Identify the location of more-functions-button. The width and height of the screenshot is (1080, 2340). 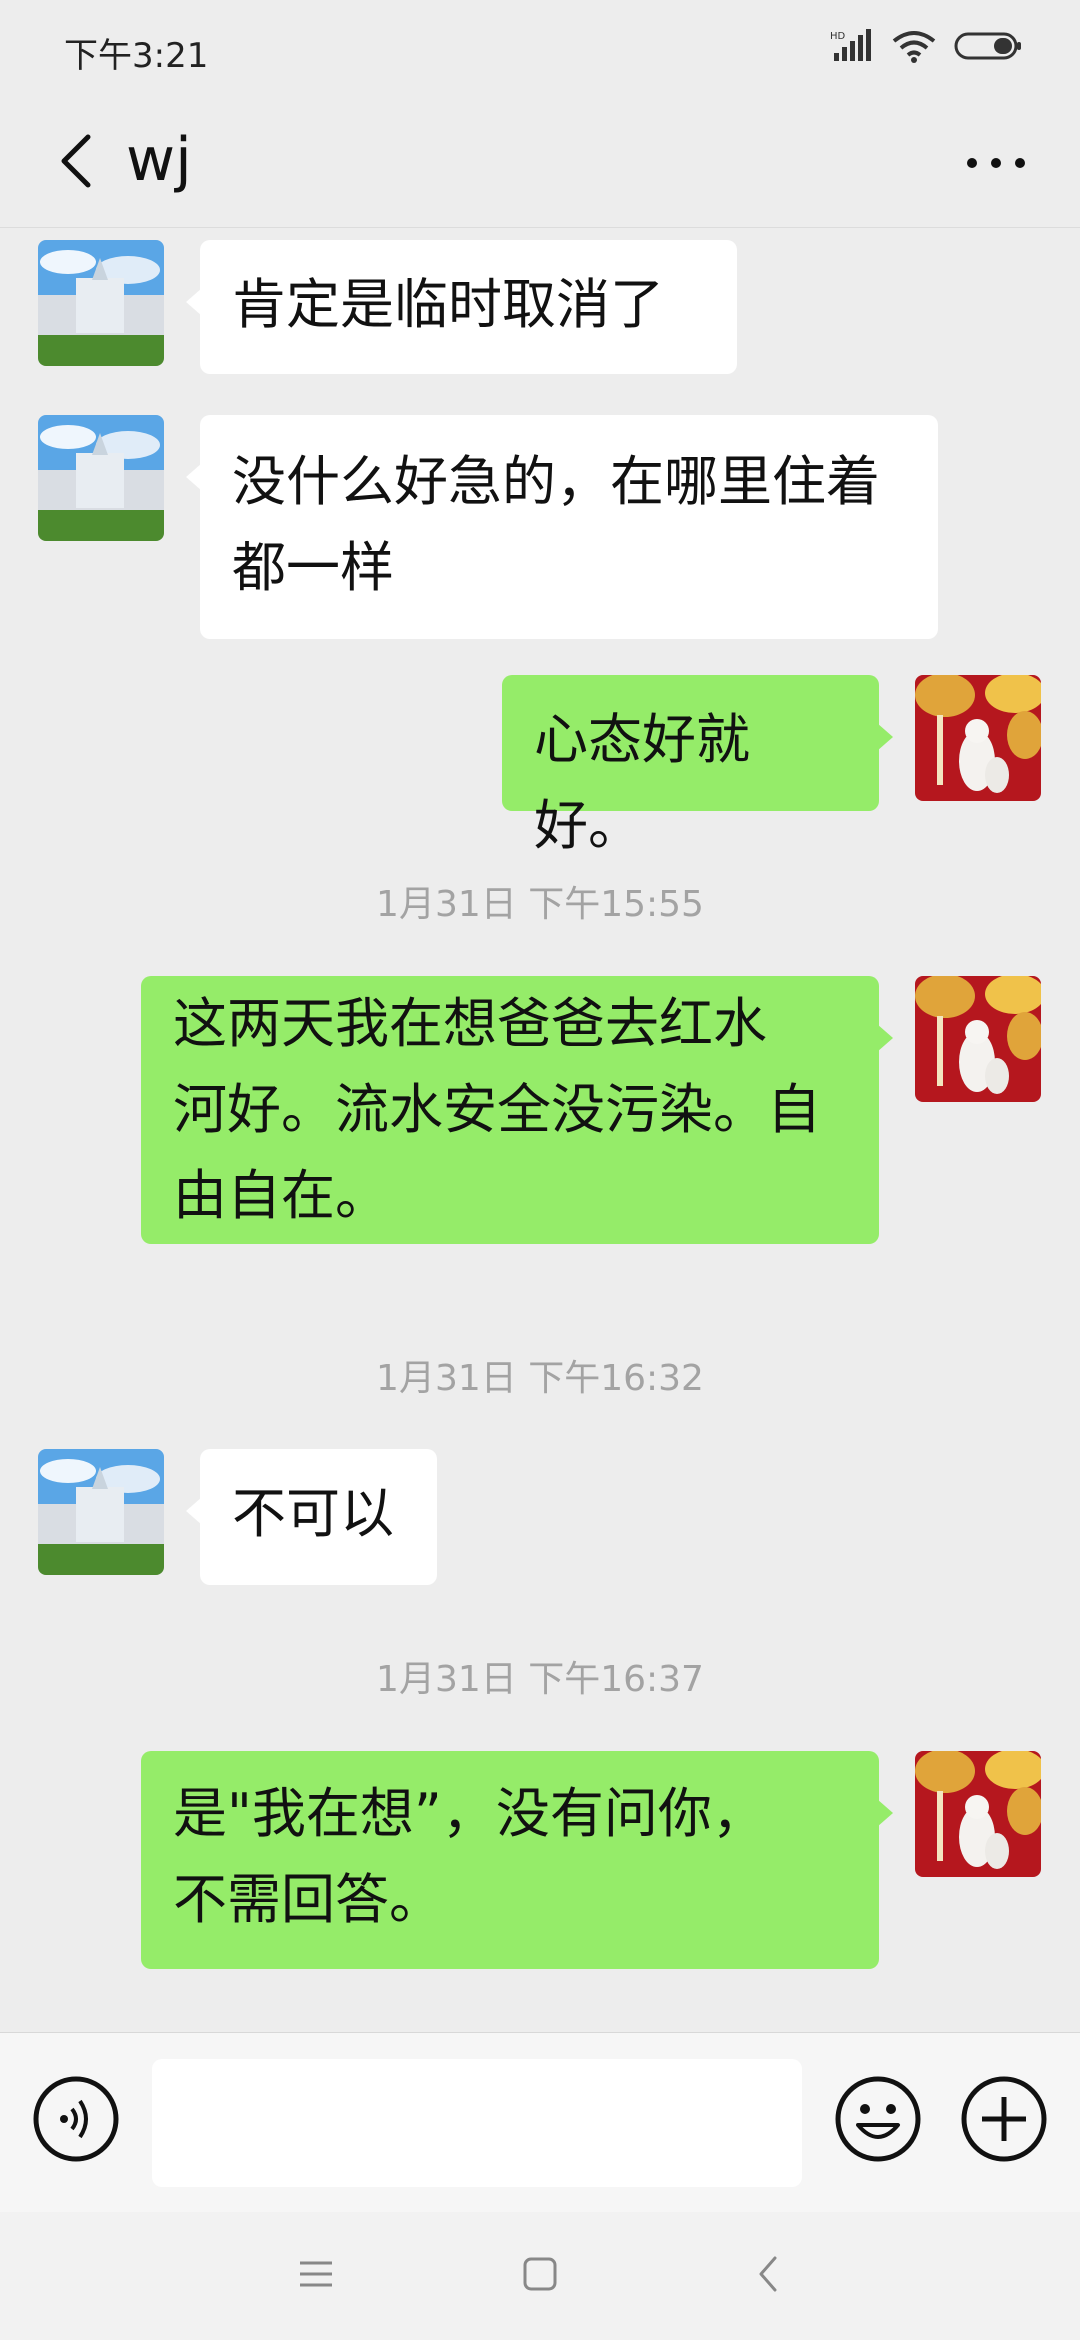
(1004, 2121).